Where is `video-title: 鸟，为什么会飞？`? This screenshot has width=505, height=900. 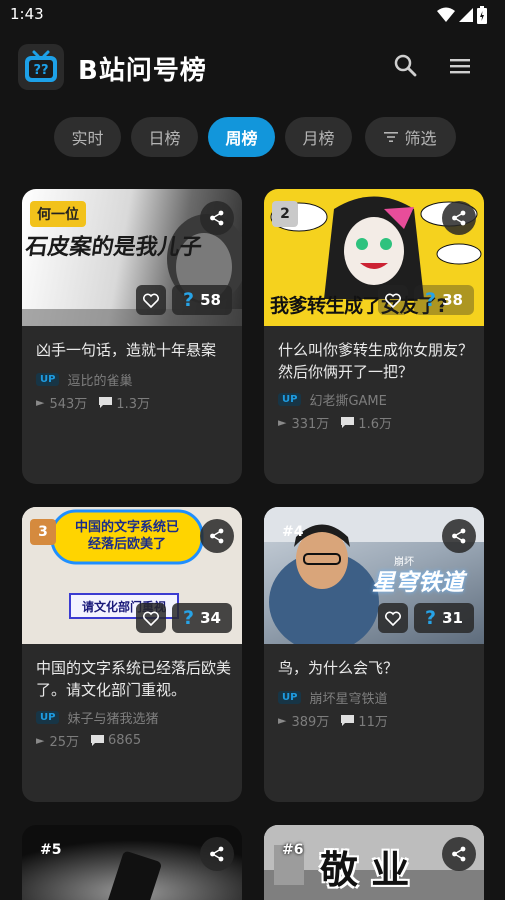 video-title: 鸟，为什么会飞？ is located at coordinates (338, 668).